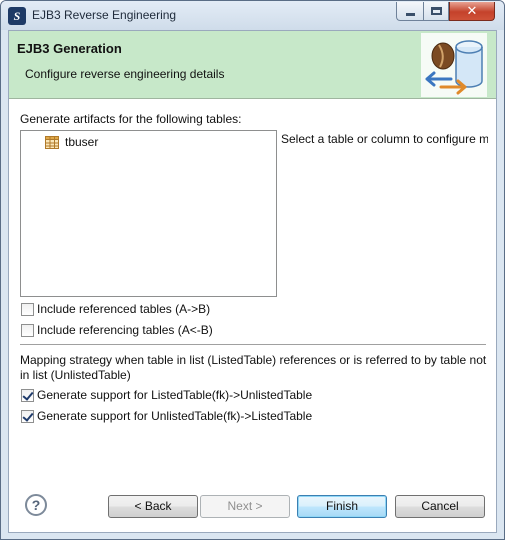  What do you see at coordinates (104, 15) in the screenshot?
I see `window-title: EJB3 Reverse Engineering` at bounding box center [104, 15].